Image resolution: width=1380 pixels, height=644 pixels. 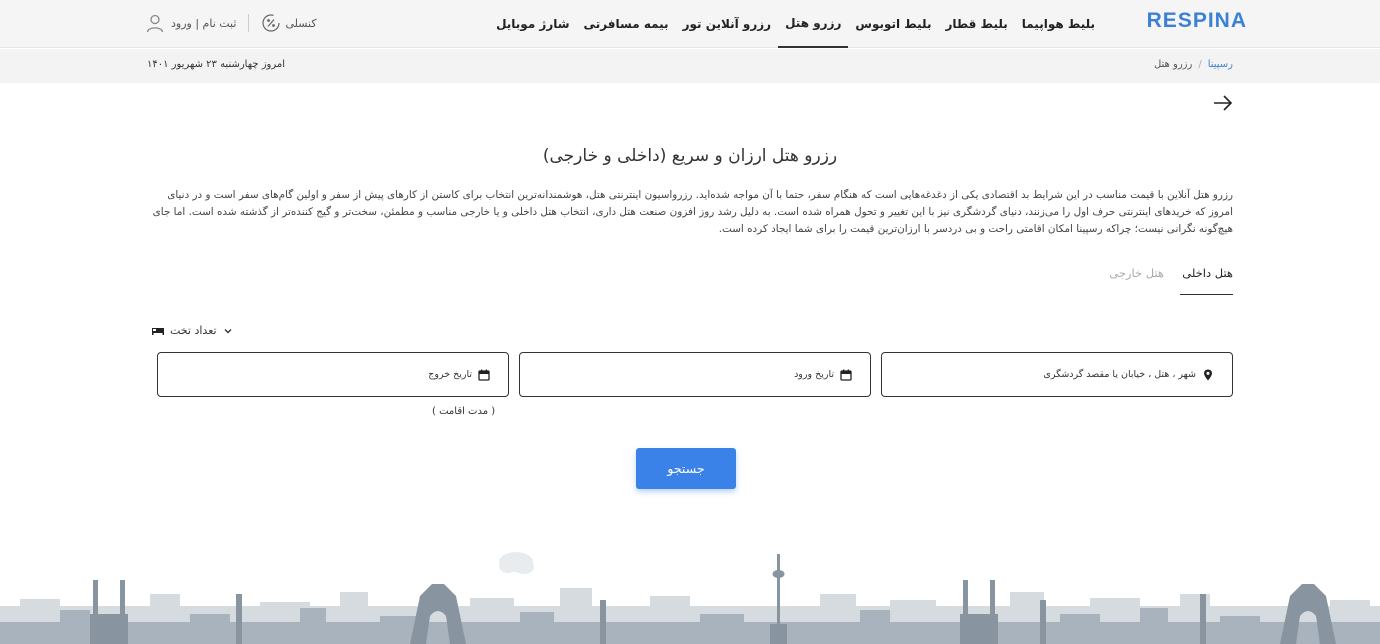 What do you see at coordinates (532, 24) in the screenshot?
I see `nav-mobile-charge: شارژ موبایل` at bounding box center [532, 24].